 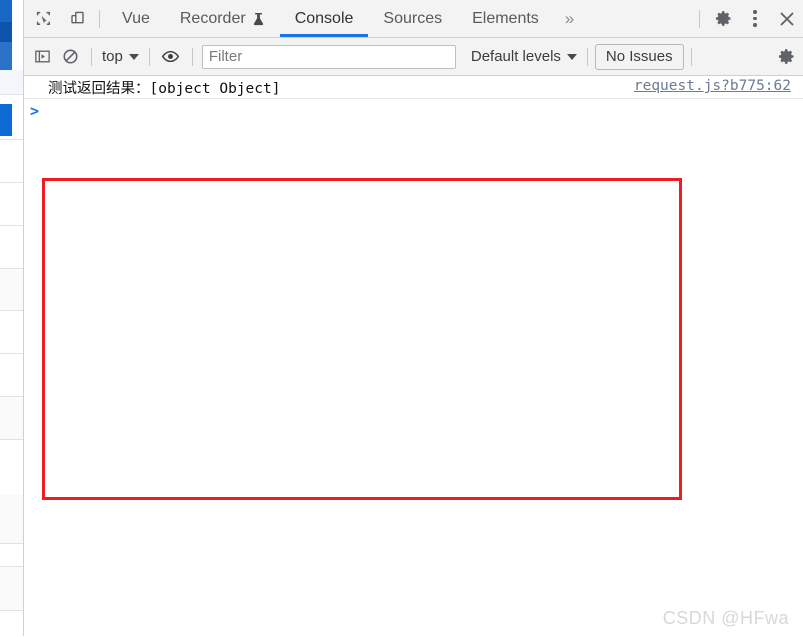 What do you see at coordinates (42, 57) in the screenshot?
I see `console-sidebar-icon` at bounding box center [42, 57].